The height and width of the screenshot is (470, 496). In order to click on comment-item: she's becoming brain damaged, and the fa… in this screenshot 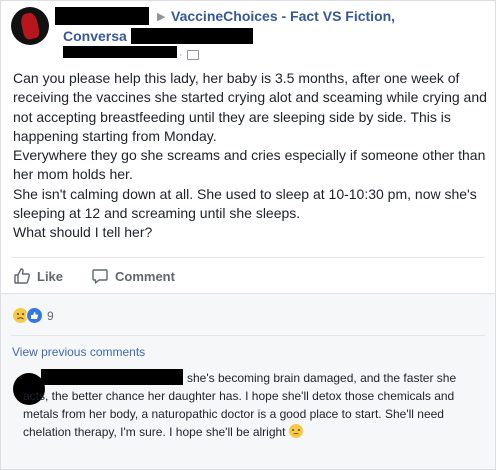, I will do `click(248, 405)`.